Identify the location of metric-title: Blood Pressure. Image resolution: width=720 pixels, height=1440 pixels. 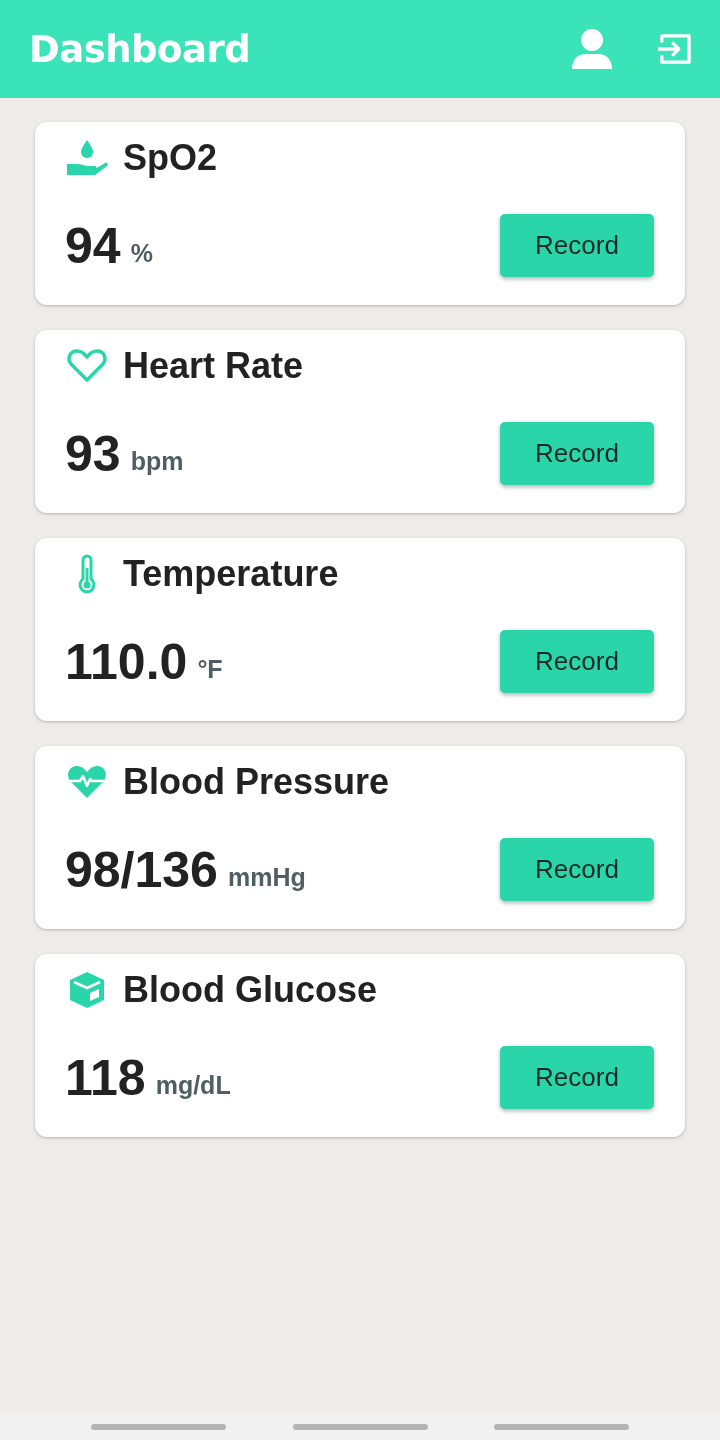
(256, 782).